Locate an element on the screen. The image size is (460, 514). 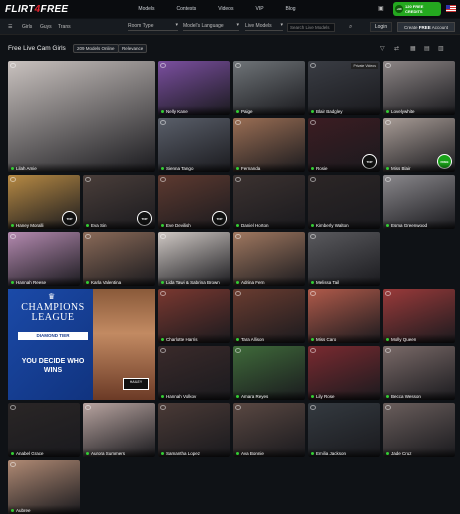
room-type-select: Room Type is located at coordinates (153, 26).